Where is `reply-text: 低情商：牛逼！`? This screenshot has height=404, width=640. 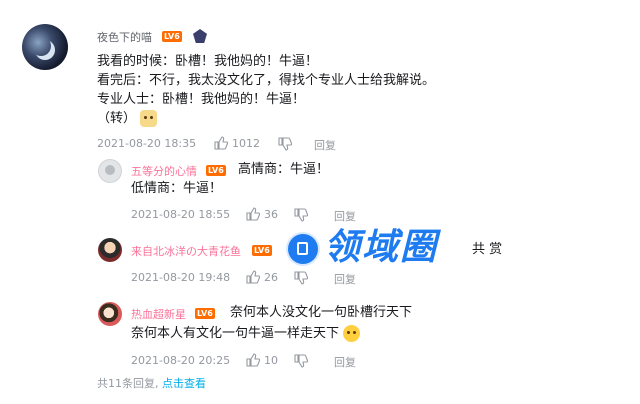
reply-text: 低情商：牛逼！ is located at coordinates (177, 188).